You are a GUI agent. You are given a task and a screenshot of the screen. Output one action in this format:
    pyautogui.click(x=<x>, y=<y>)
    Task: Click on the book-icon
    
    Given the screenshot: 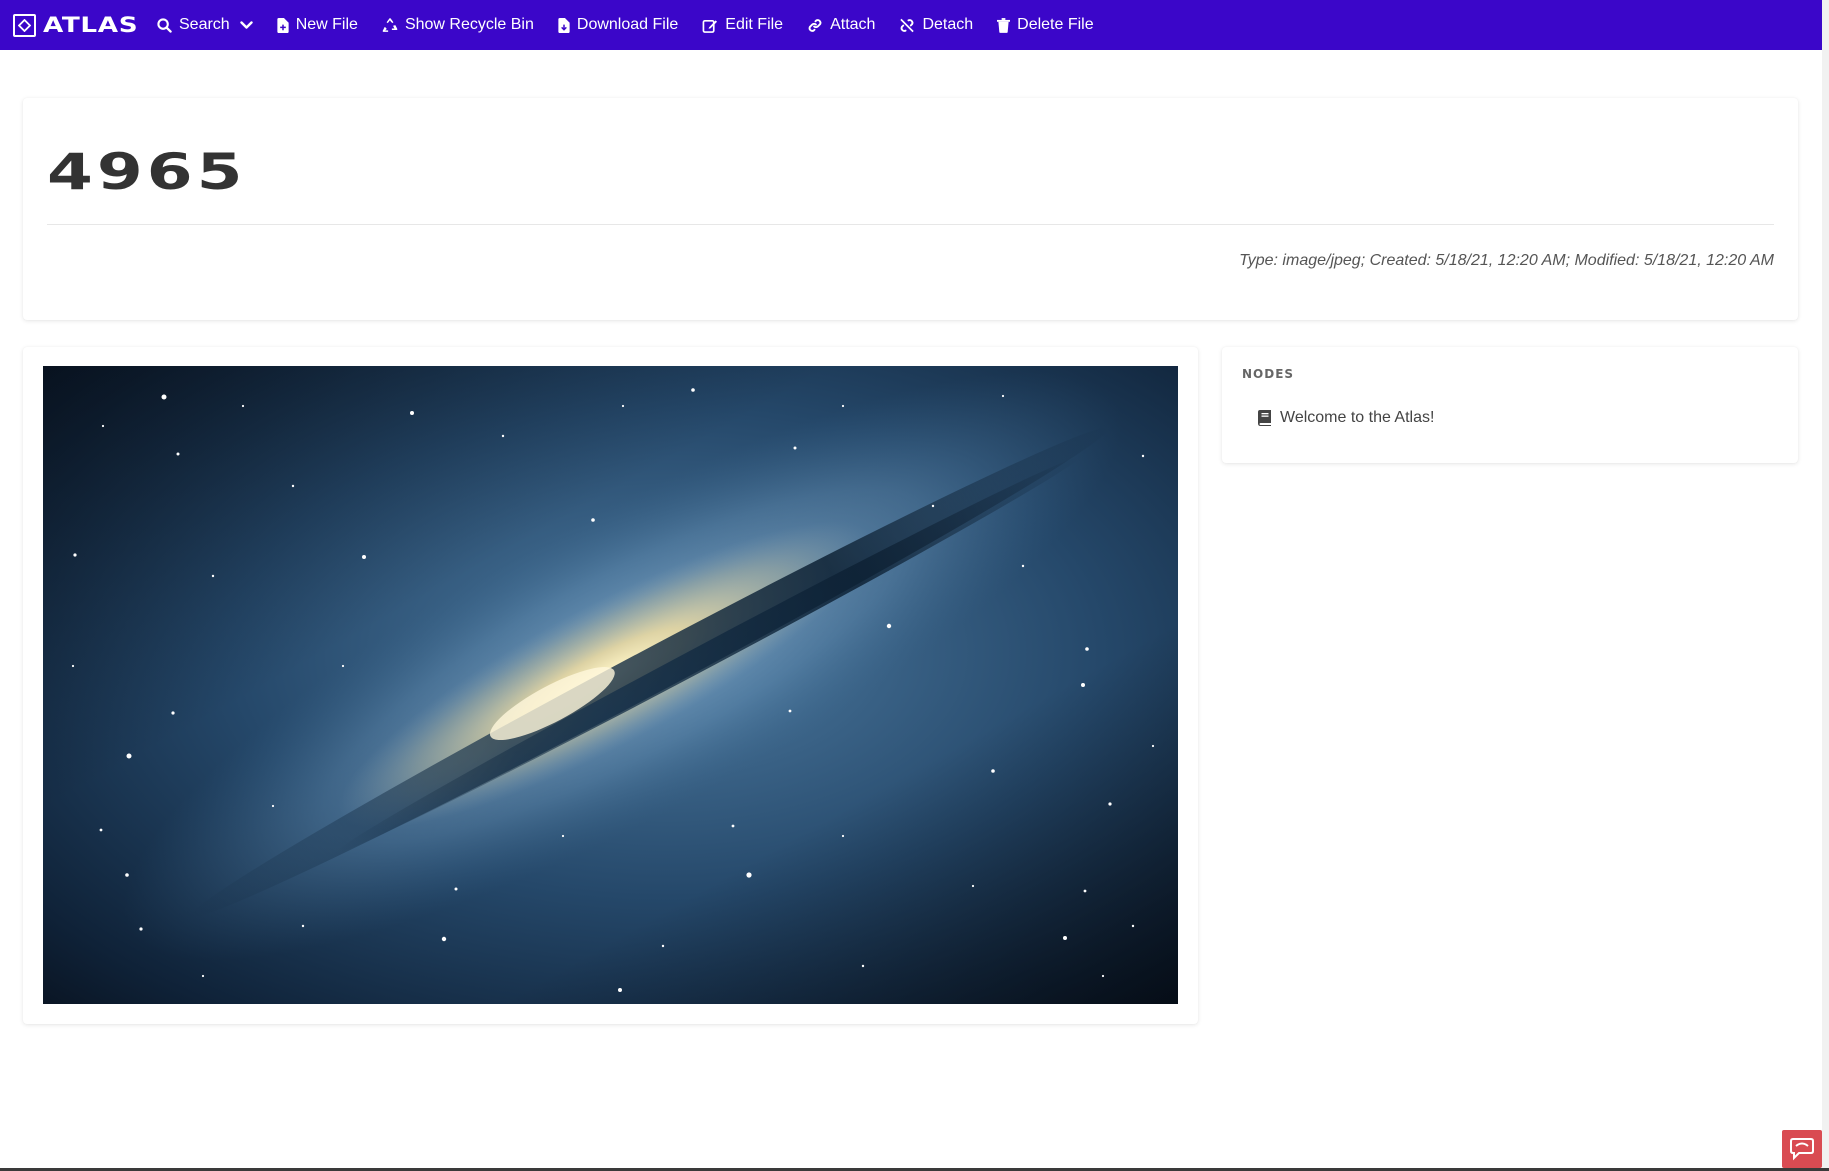 What is the action you would take?
    pyautogui.click(x=1264, y=418)
    